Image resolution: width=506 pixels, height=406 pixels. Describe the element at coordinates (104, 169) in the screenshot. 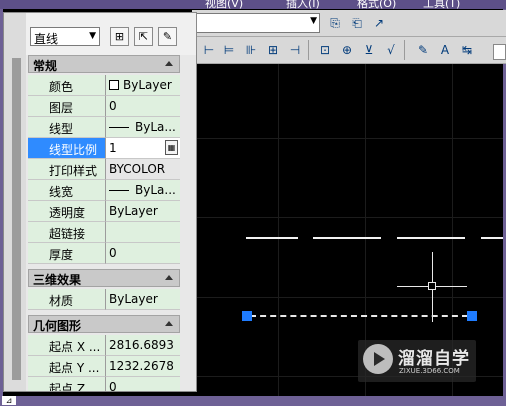

I see `property-row-plot-style: 打印样式 BYCOLOR` at that location.